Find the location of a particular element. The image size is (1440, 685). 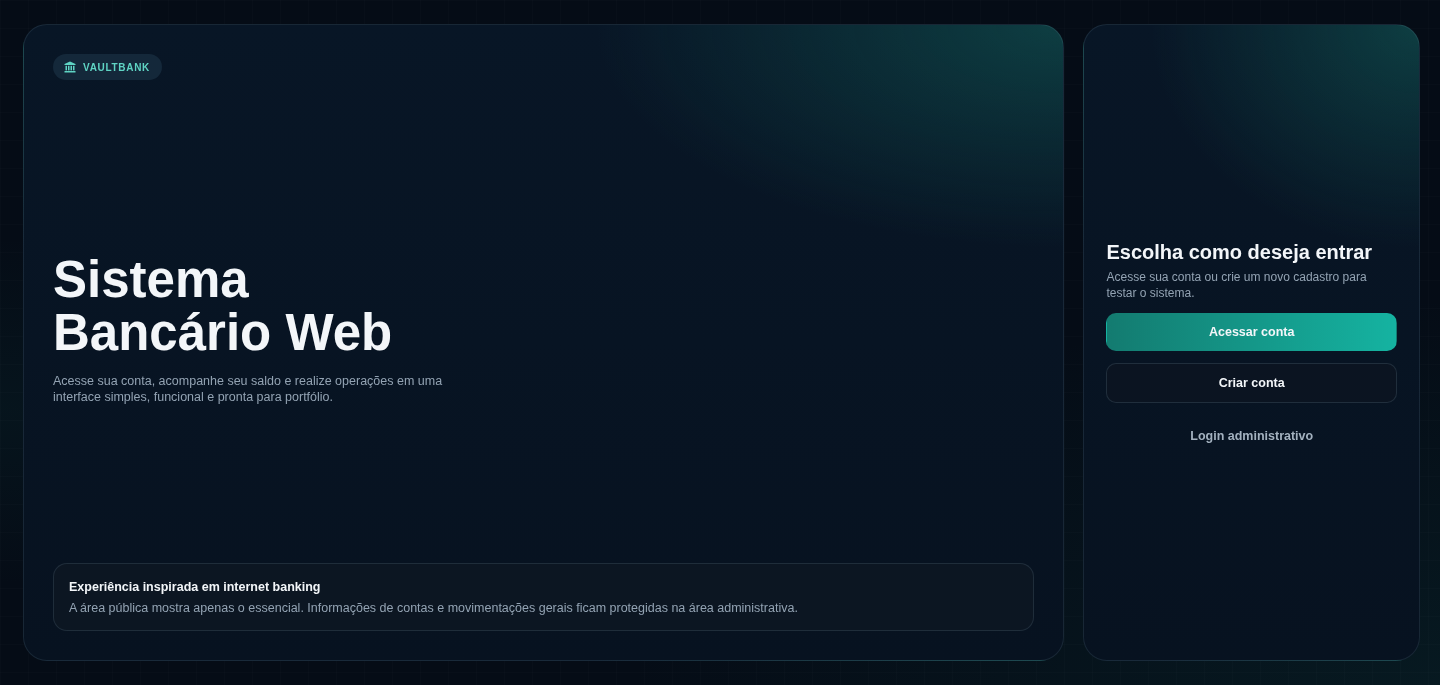

hero-description: Acesse sua conta, acompanhe seu saldo e realize operações em uma interface simples, funcional e pronta para portfólio. is located at coordinates (248, 388).